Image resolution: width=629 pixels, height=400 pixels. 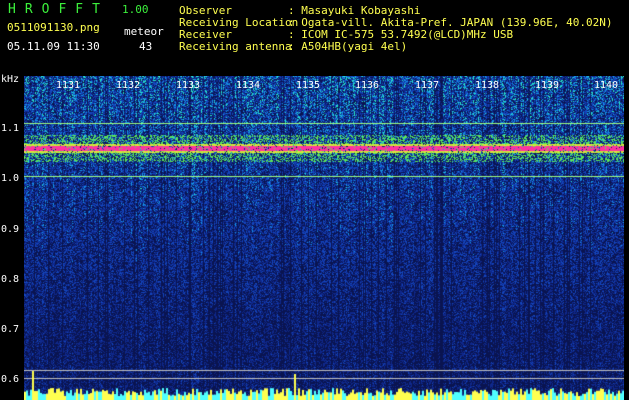 I want to click on app-title: HROFFT, so click(x=58, y=9).